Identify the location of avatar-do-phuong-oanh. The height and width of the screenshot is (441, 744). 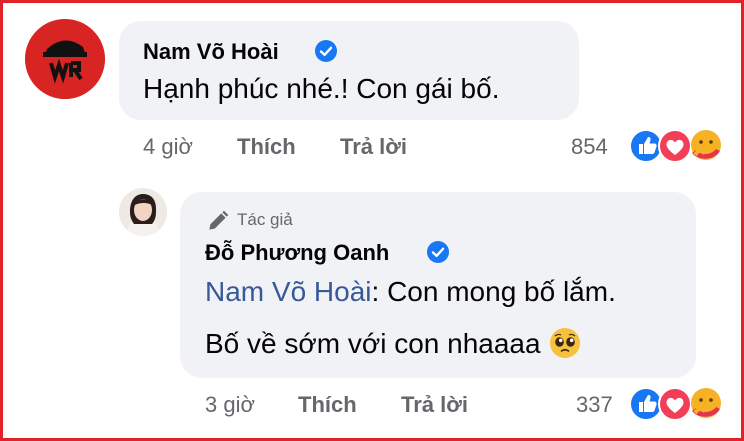
(143, 212).